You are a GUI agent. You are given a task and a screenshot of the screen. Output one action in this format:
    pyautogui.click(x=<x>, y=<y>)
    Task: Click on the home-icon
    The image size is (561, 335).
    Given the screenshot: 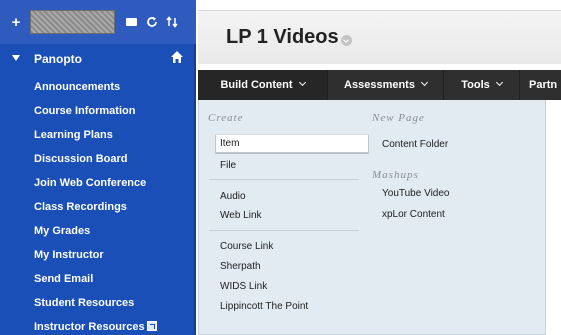 What is the action you would take?
    pyautogui.click(x=177, y=57)
    